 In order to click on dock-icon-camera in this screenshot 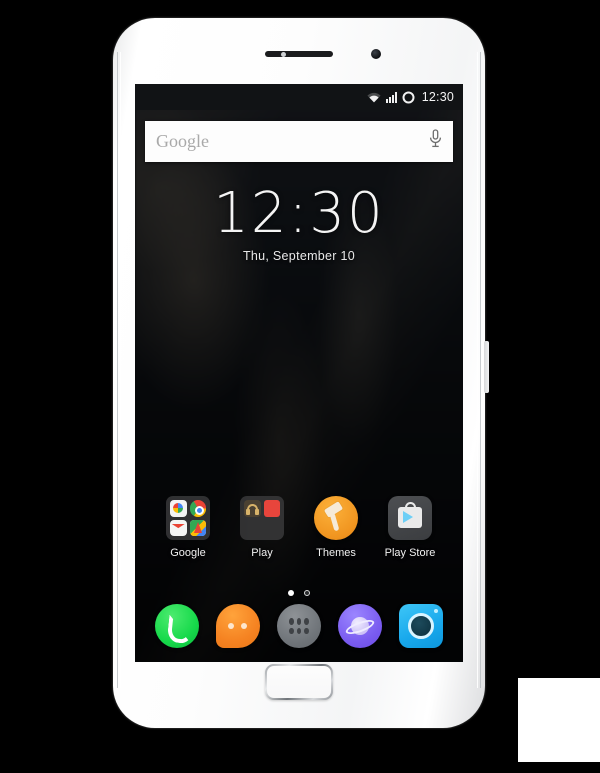, I will do `click(420, 626)`.